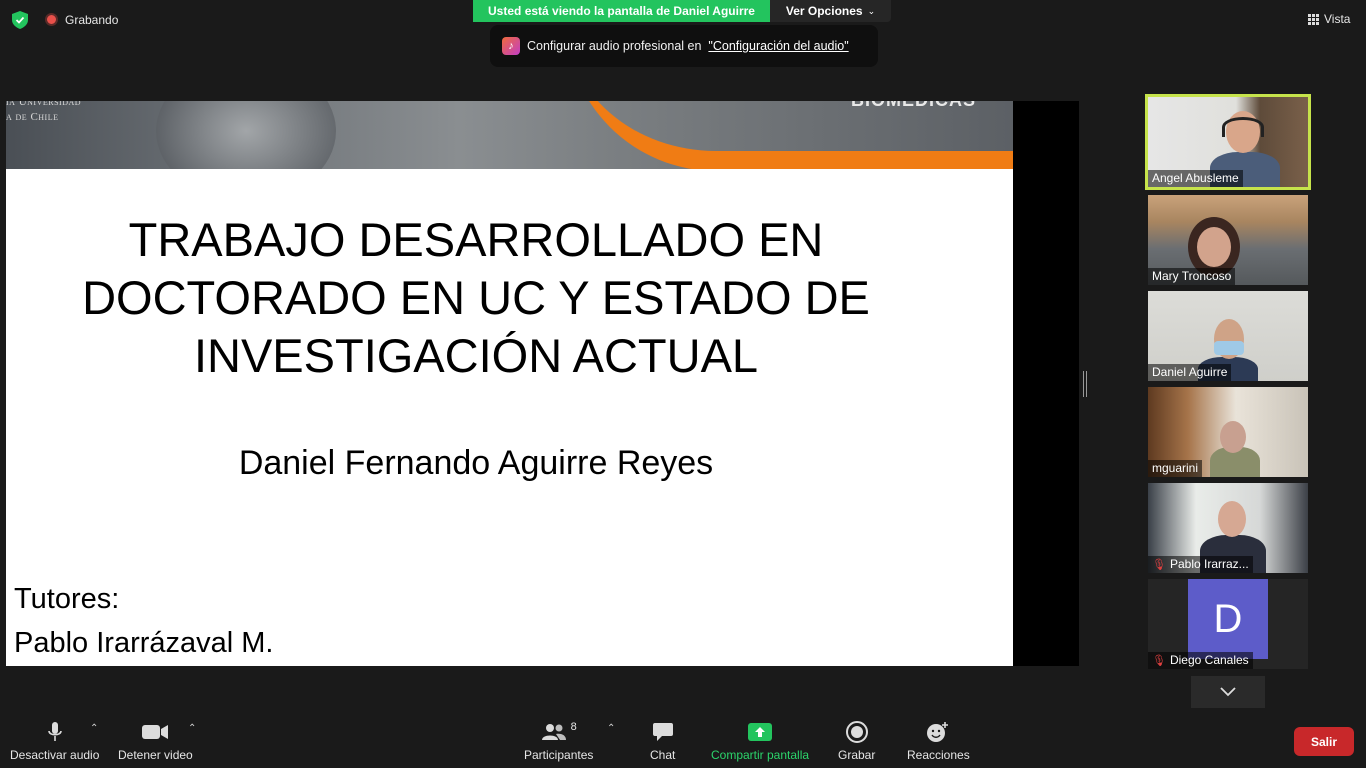  Describe the element at coordinates (509, 135) in the screenshot. I see `slide-header-banner: ia Universidad a de Chile BIOMEDICAS` at that location.